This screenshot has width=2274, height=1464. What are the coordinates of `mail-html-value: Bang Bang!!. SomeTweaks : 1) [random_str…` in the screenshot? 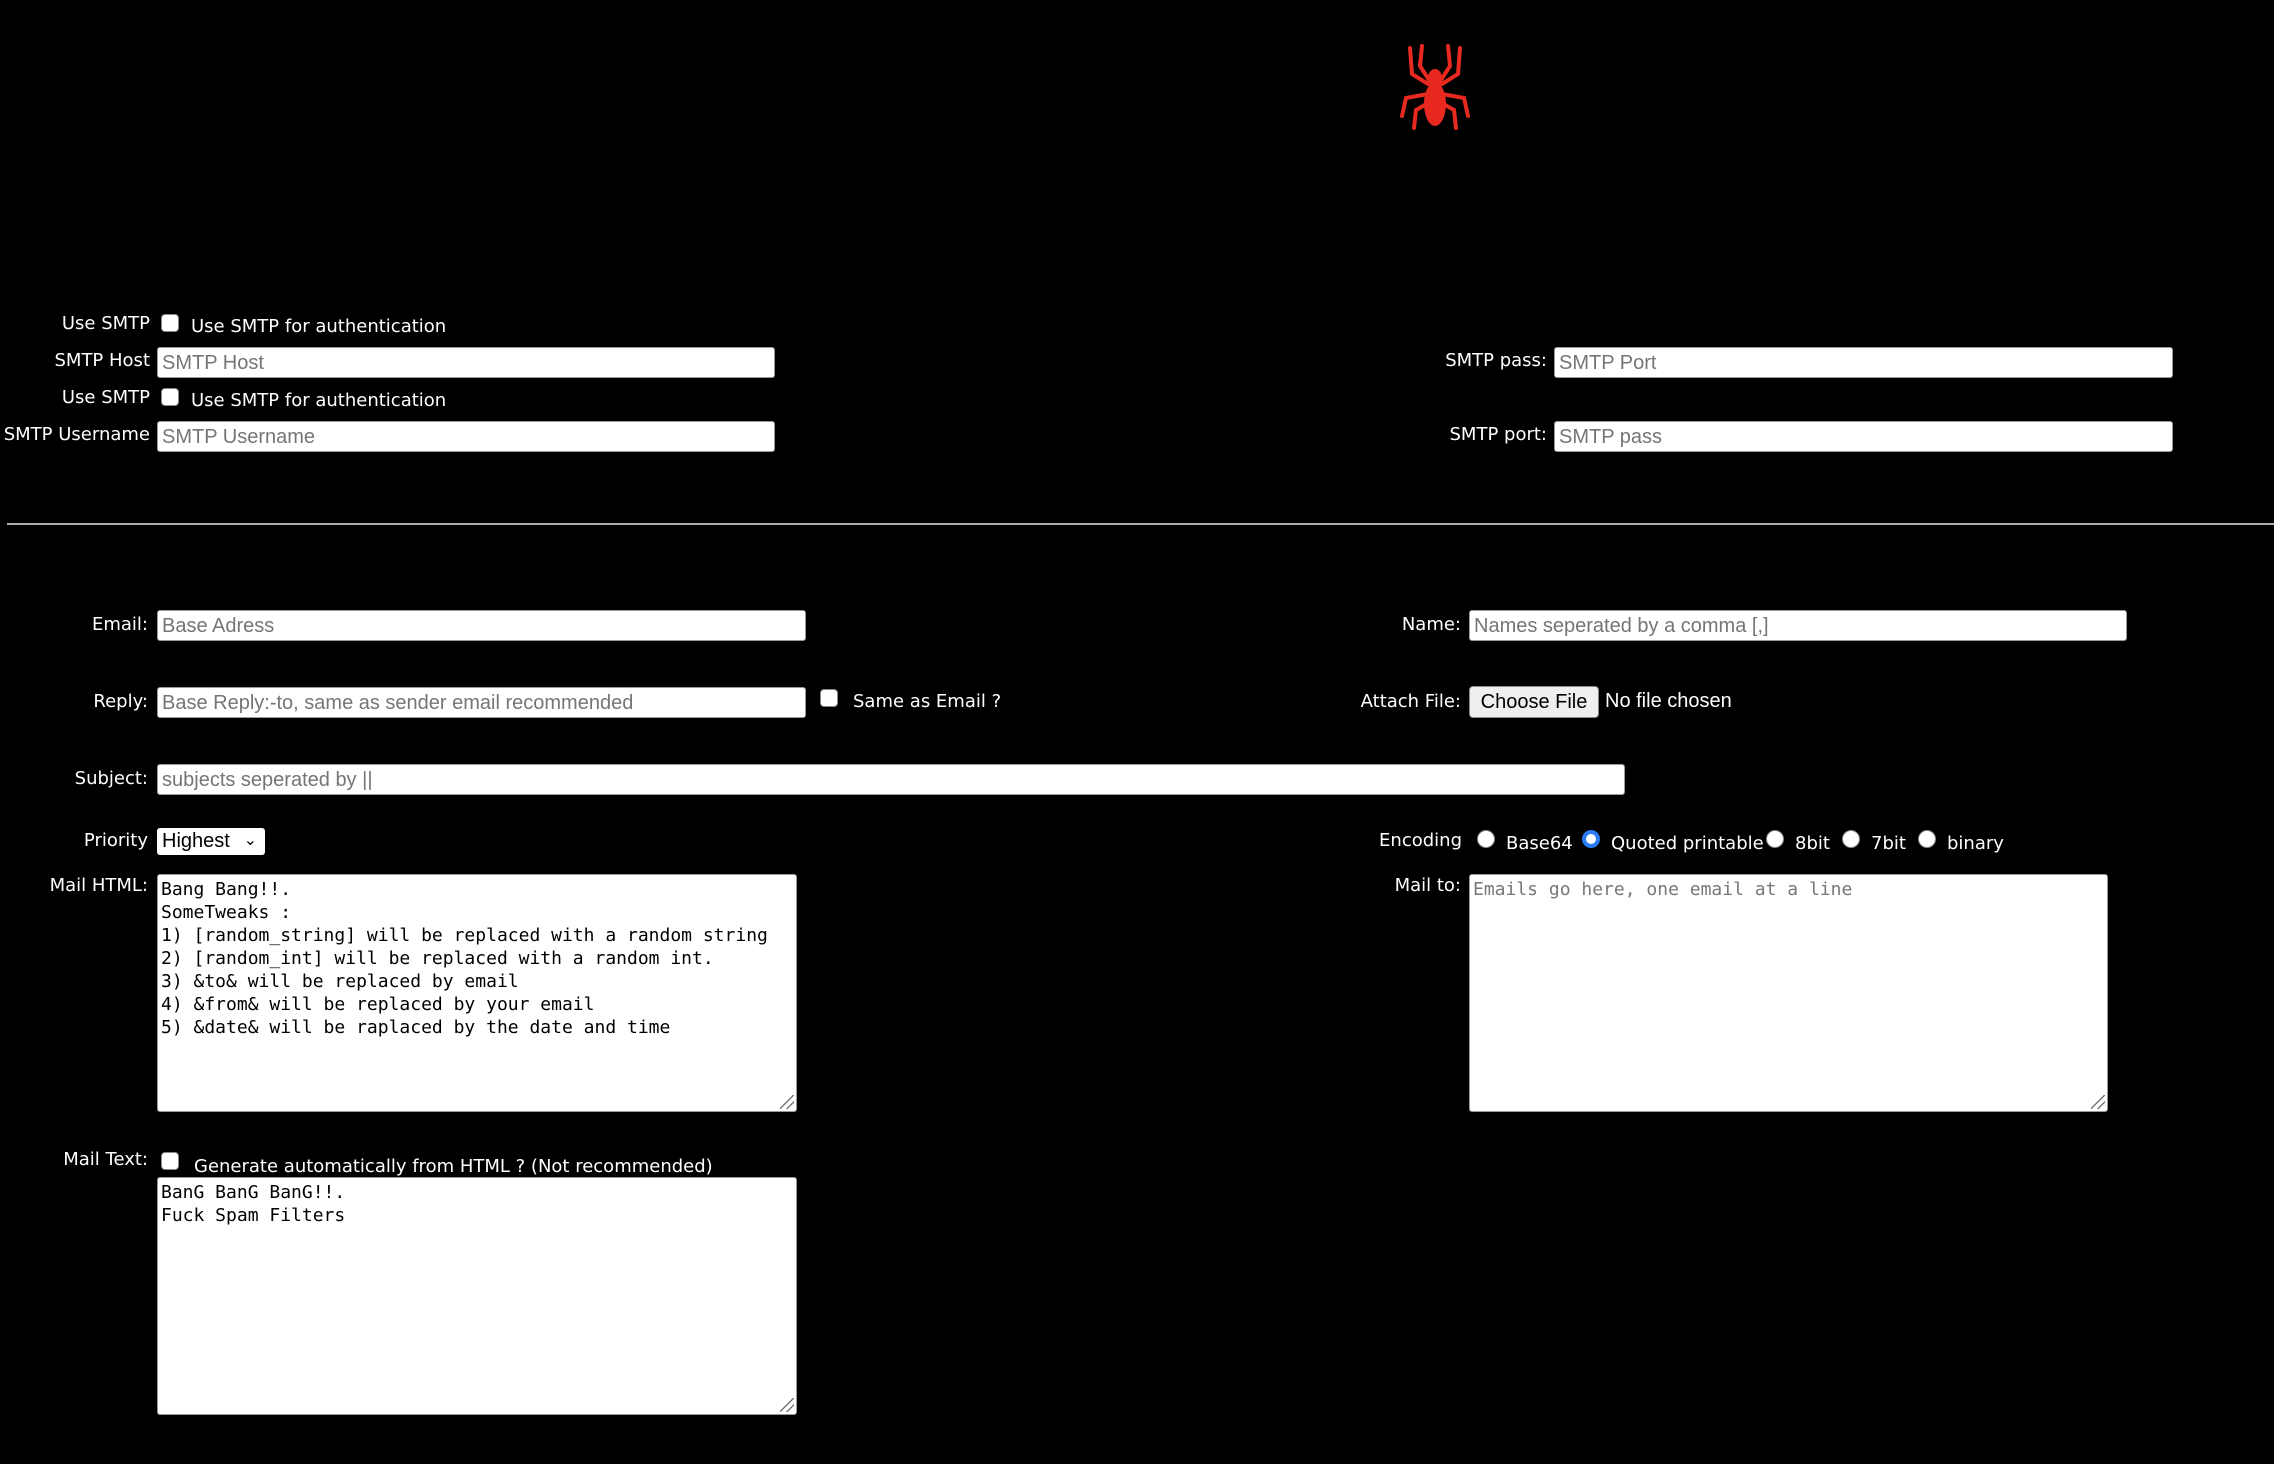 It's located at (464, 958).